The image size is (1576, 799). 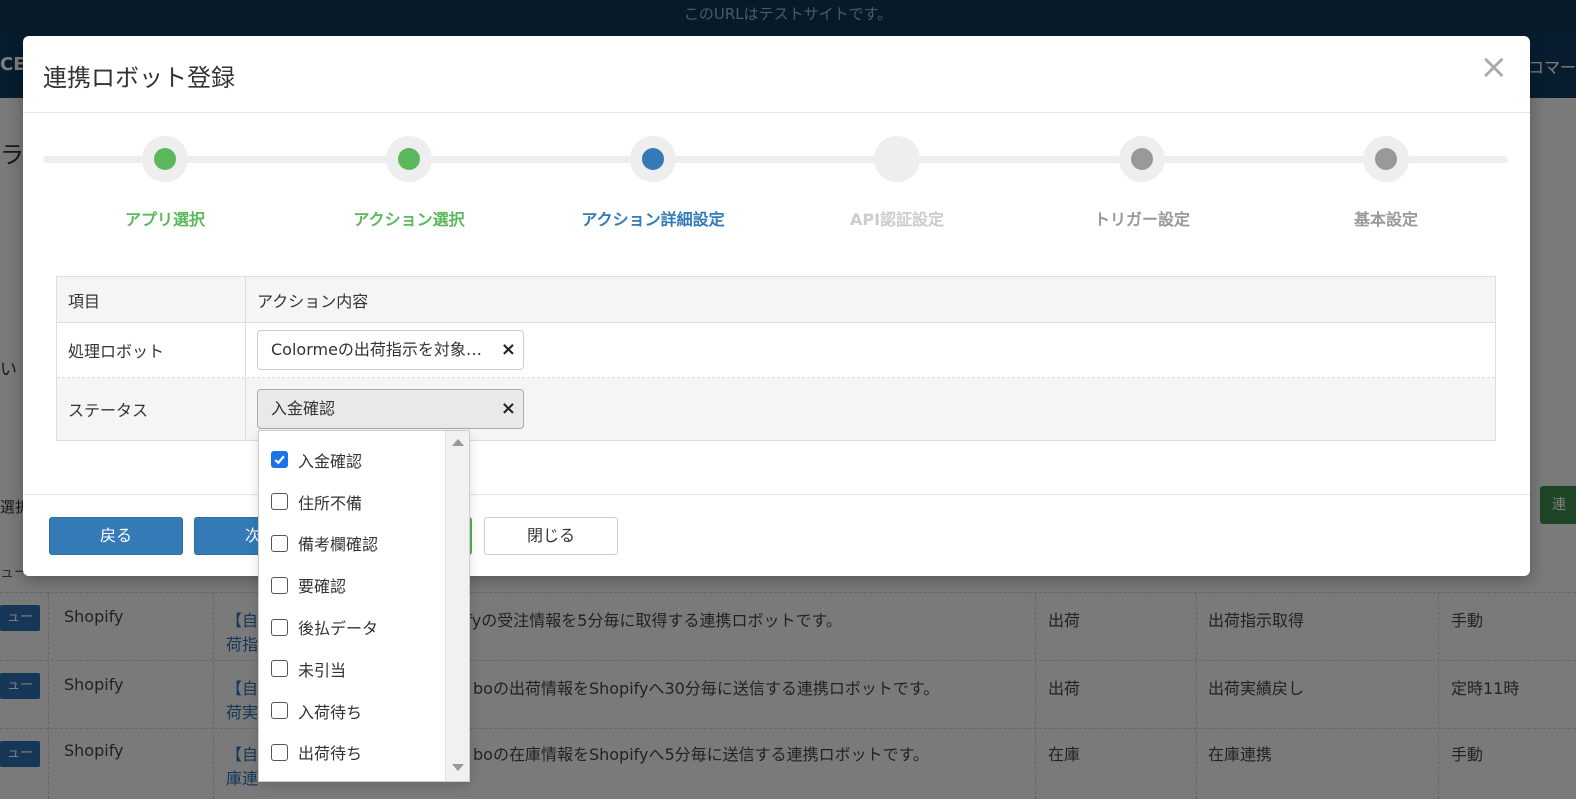 I want to click on status-option-list: 入金確認住所不備備考欄確認要確認後払データ未引当入荷待ち出荷待ち, so click(x=352, y=606).